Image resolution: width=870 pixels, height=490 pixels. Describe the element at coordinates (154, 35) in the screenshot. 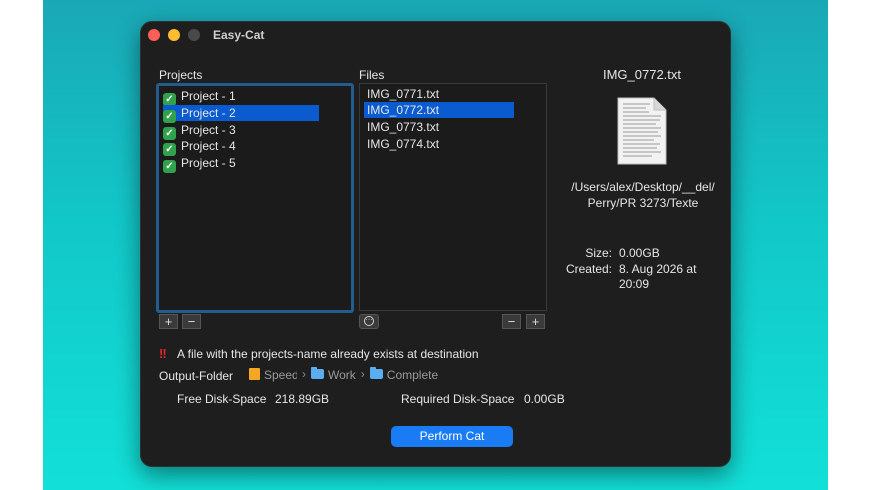

I see `close-window-button` at that location.